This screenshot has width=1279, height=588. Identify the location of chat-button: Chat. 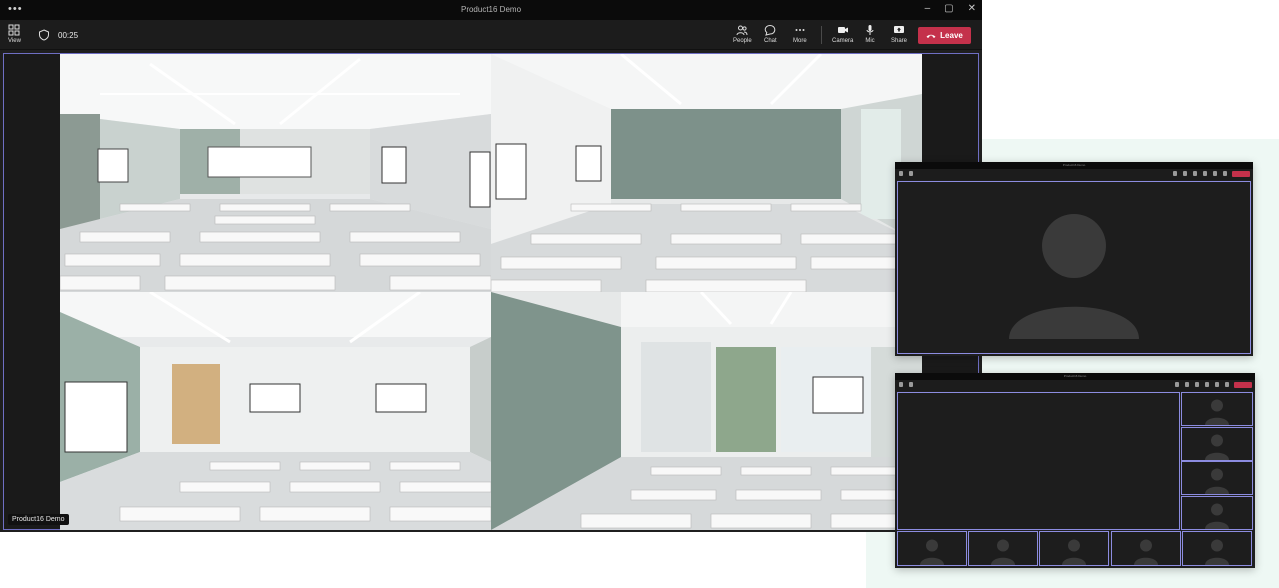
(770, 34).